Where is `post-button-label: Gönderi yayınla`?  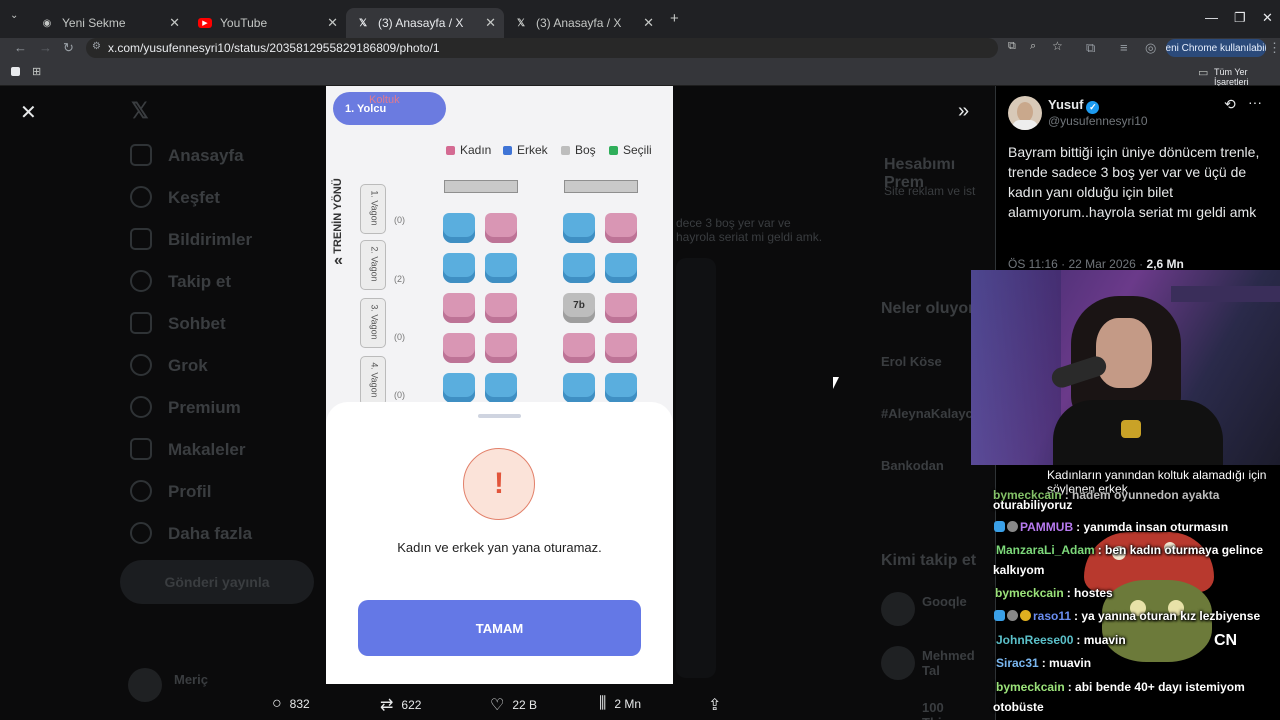
post-button-label: Gönderi yayınla is located at coordinates (217, 582).